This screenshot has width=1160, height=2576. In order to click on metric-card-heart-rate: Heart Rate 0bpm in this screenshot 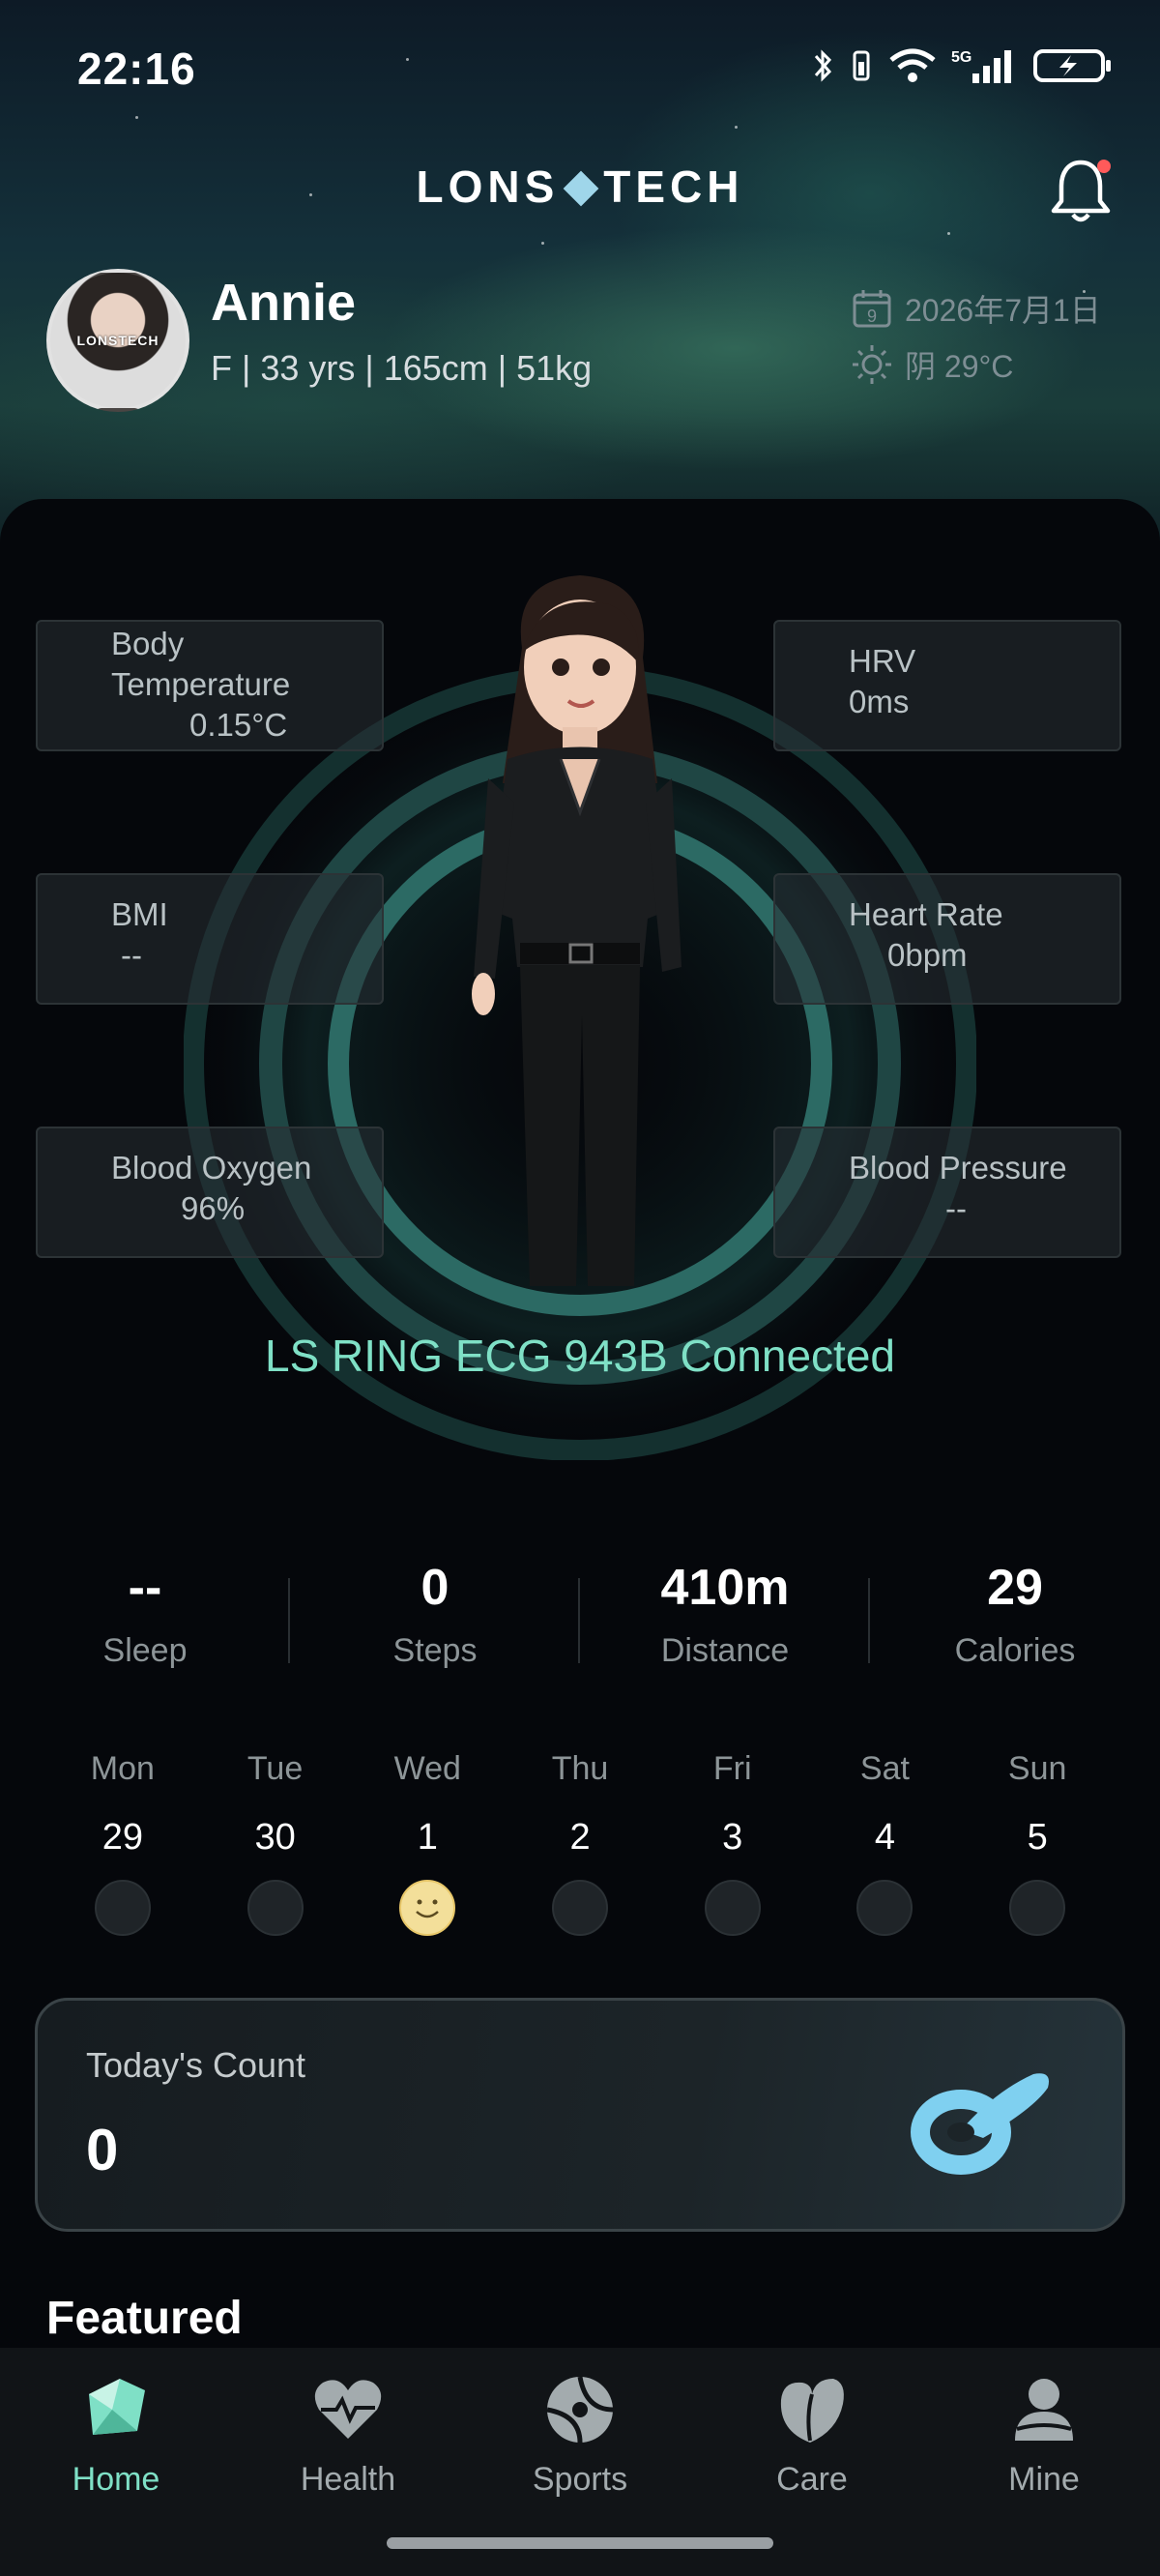, I will do `click(947, 939)`.